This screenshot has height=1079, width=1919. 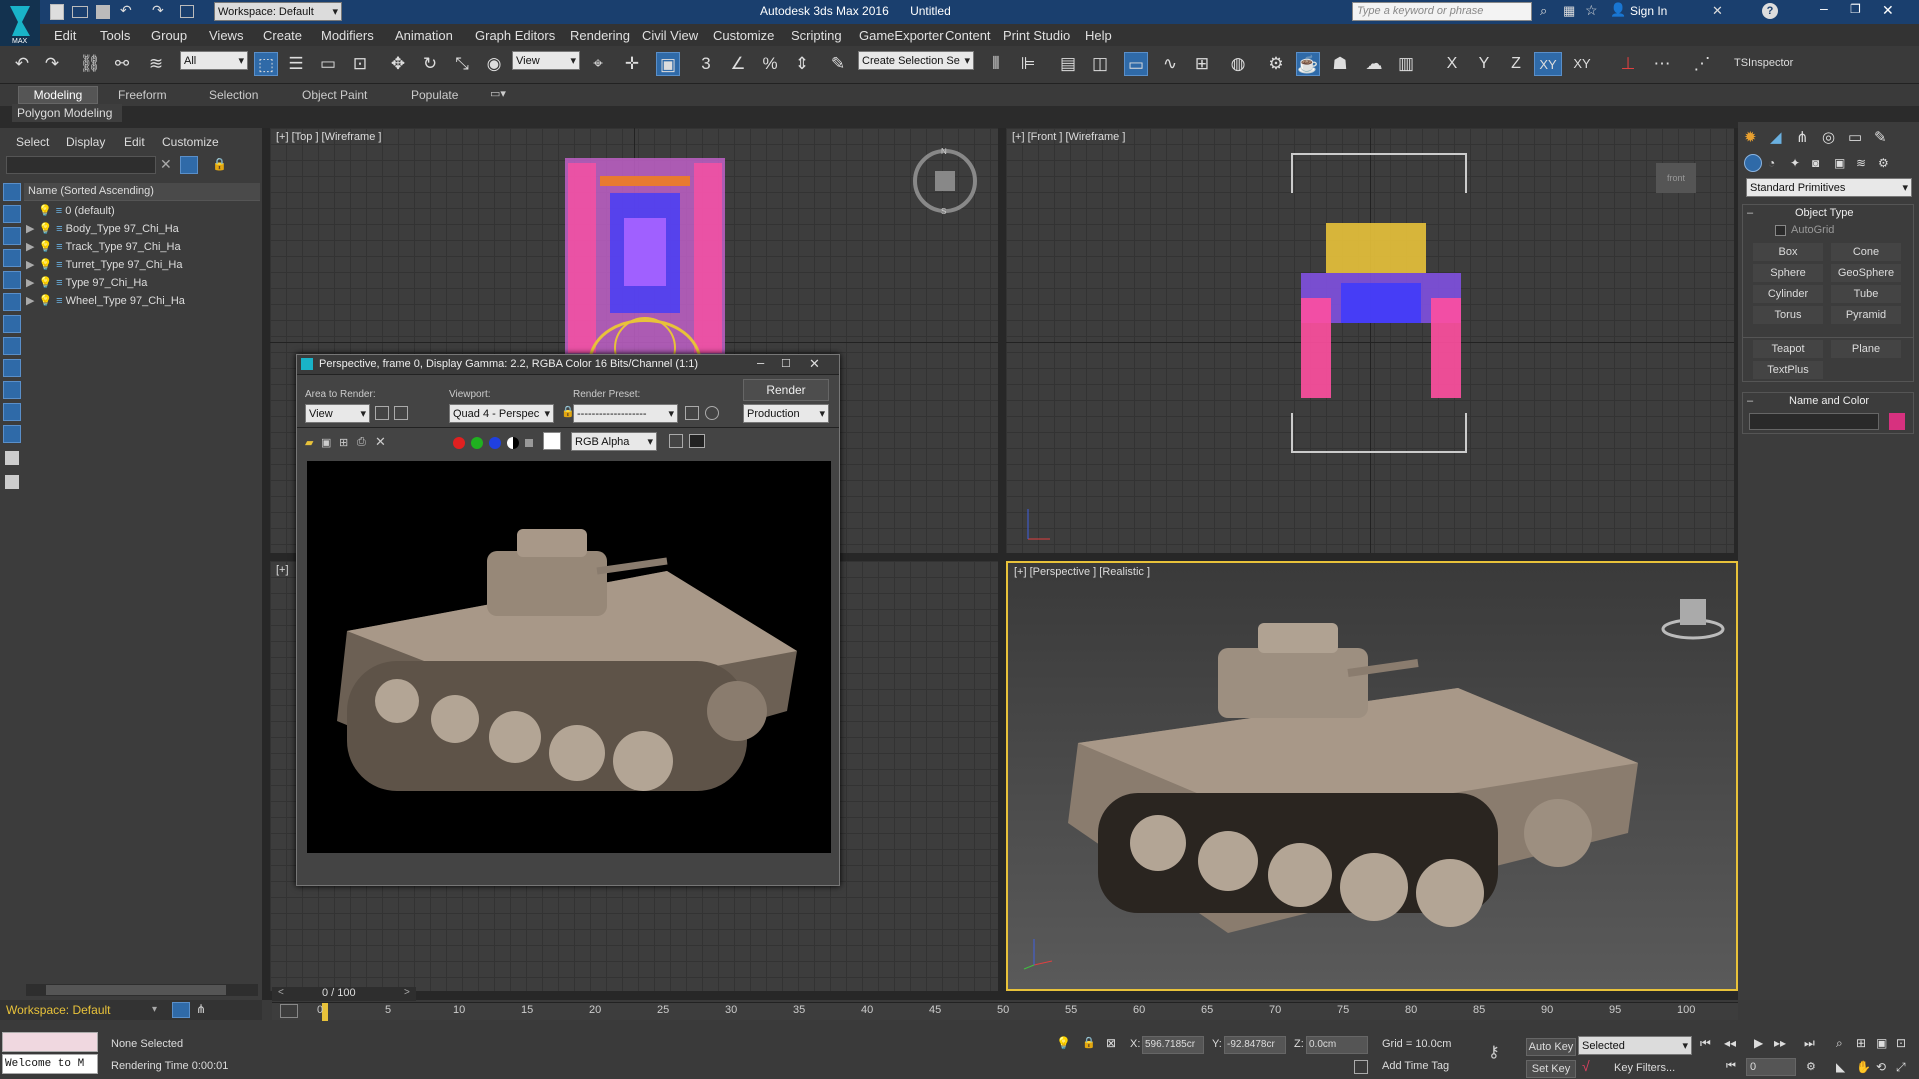 What do you see at coordinates (12, 458) in the screenshot?
I see `display-all-icon` at bounding box center [12, 458].